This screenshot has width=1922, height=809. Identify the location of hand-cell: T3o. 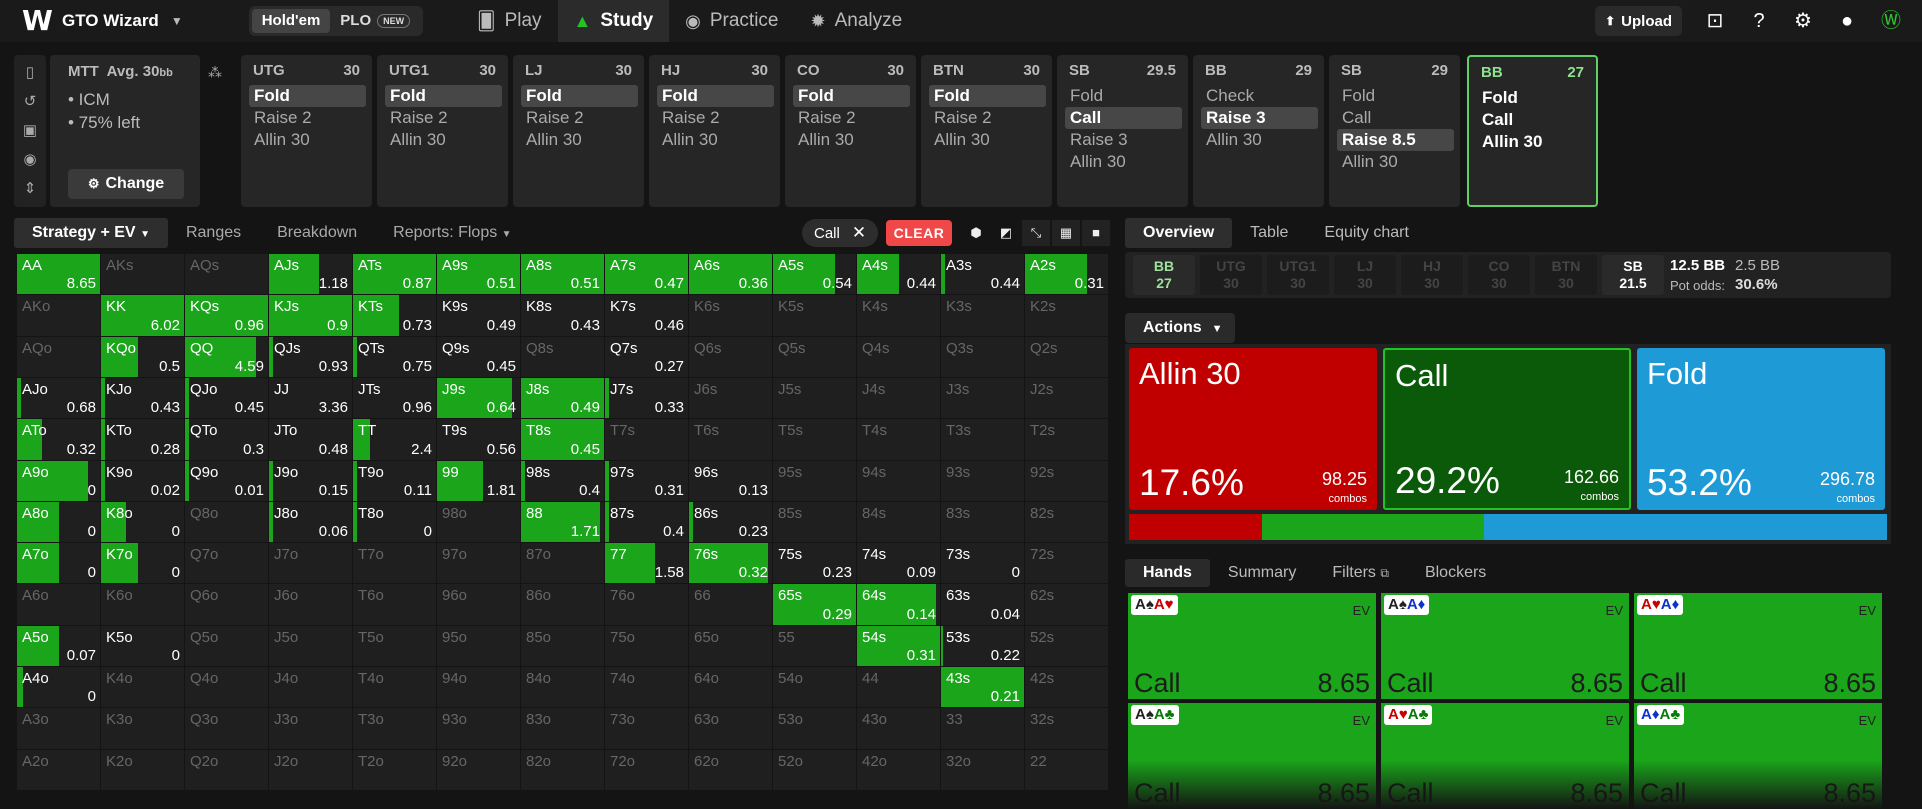
(395, 729).